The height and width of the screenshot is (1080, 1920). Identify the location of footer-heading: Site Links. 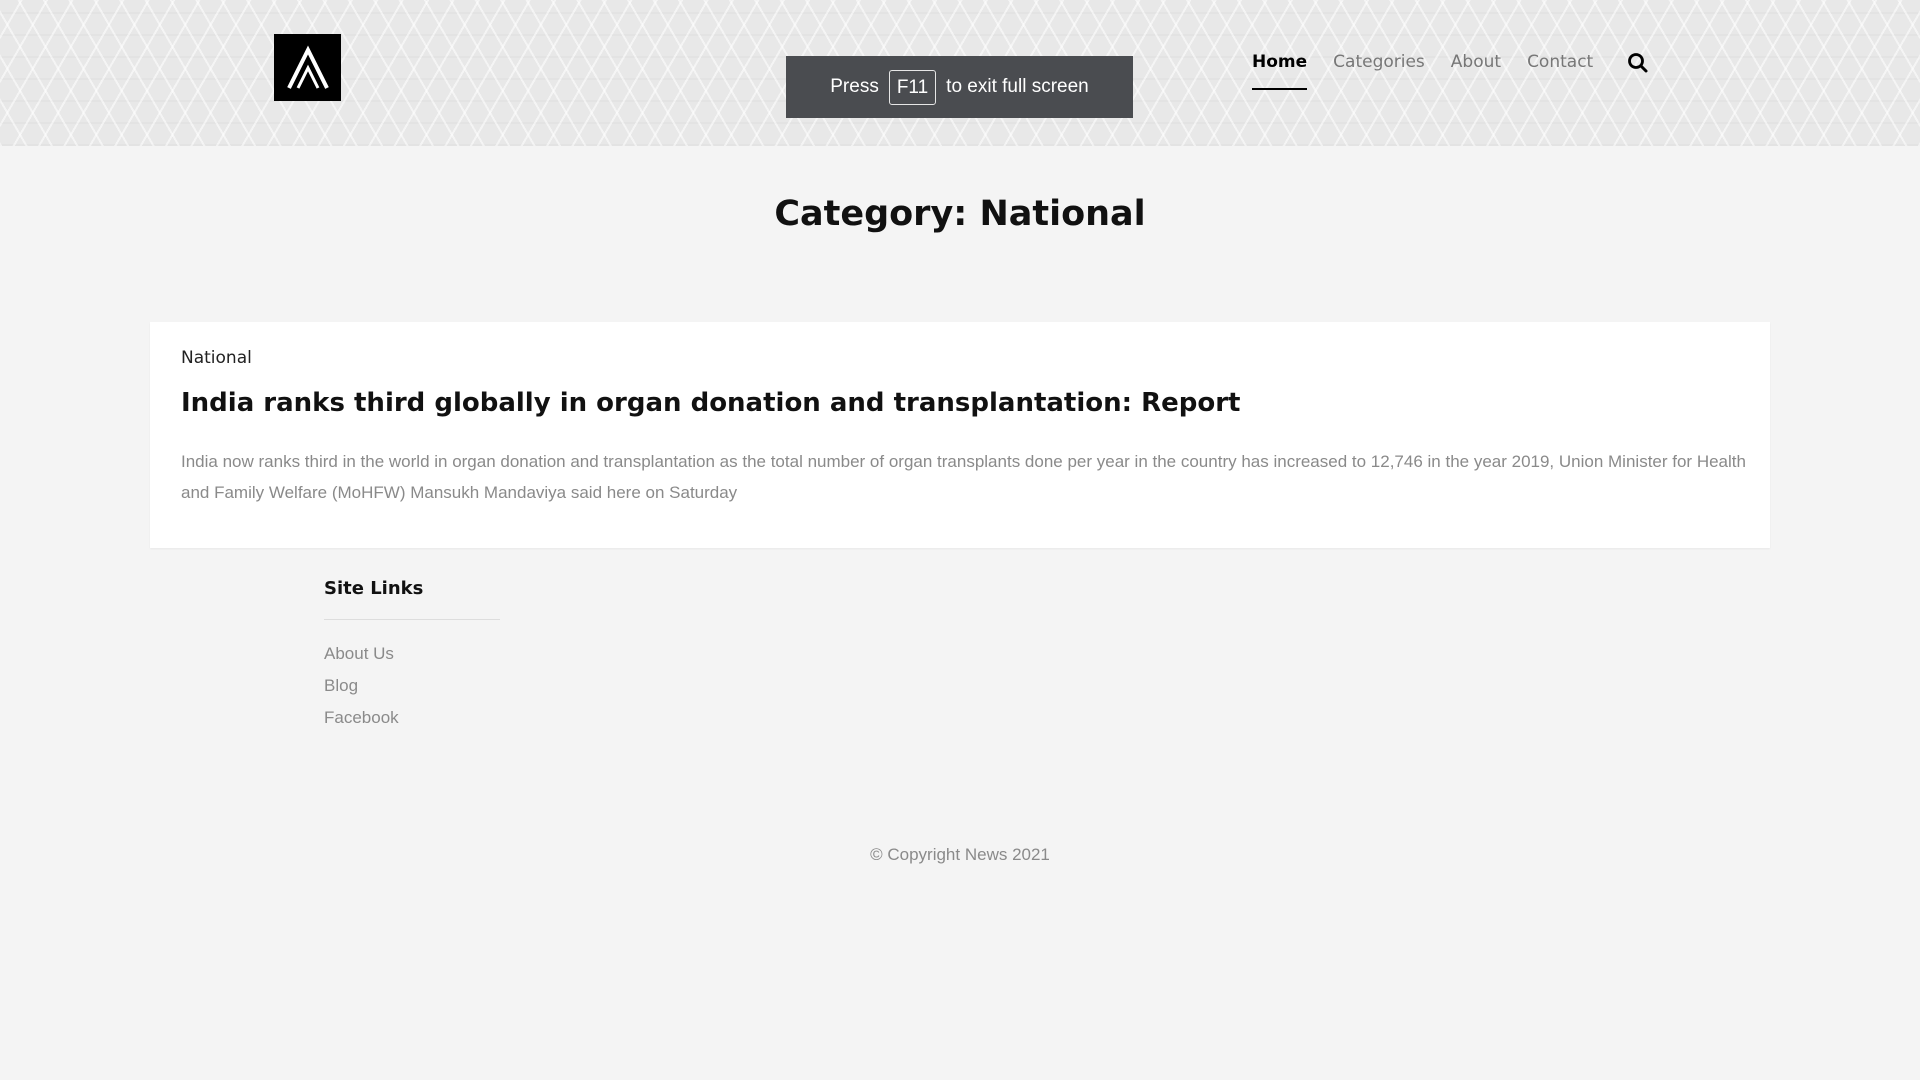
(412, 599).